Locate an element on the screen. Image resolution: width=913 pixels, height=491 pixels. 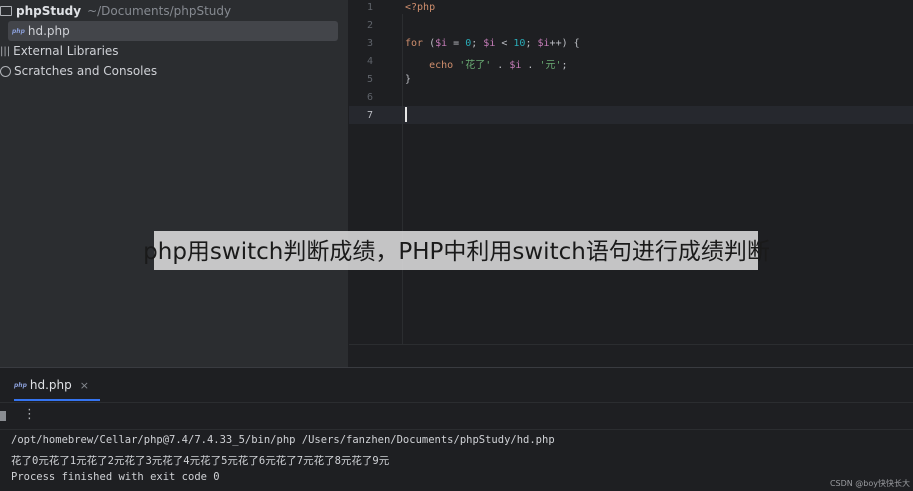
code-token: ++) { is located at coordinates (564, 43).